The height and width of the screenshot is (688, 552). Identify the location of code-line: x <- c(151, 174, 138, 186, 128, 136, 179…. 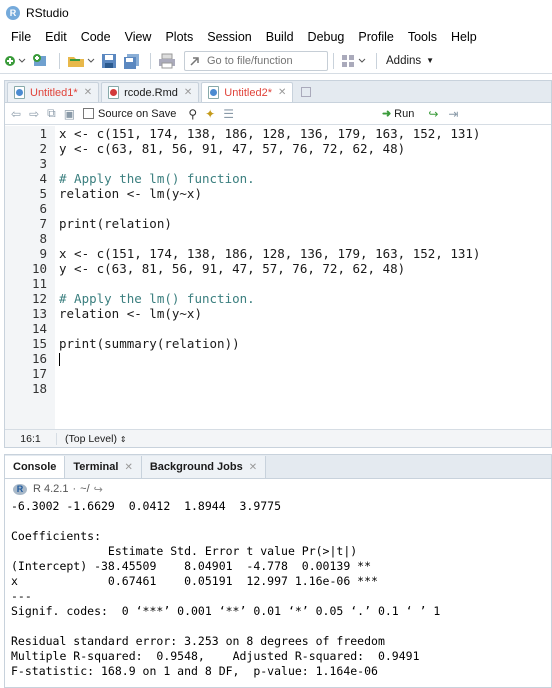
(270, 133).